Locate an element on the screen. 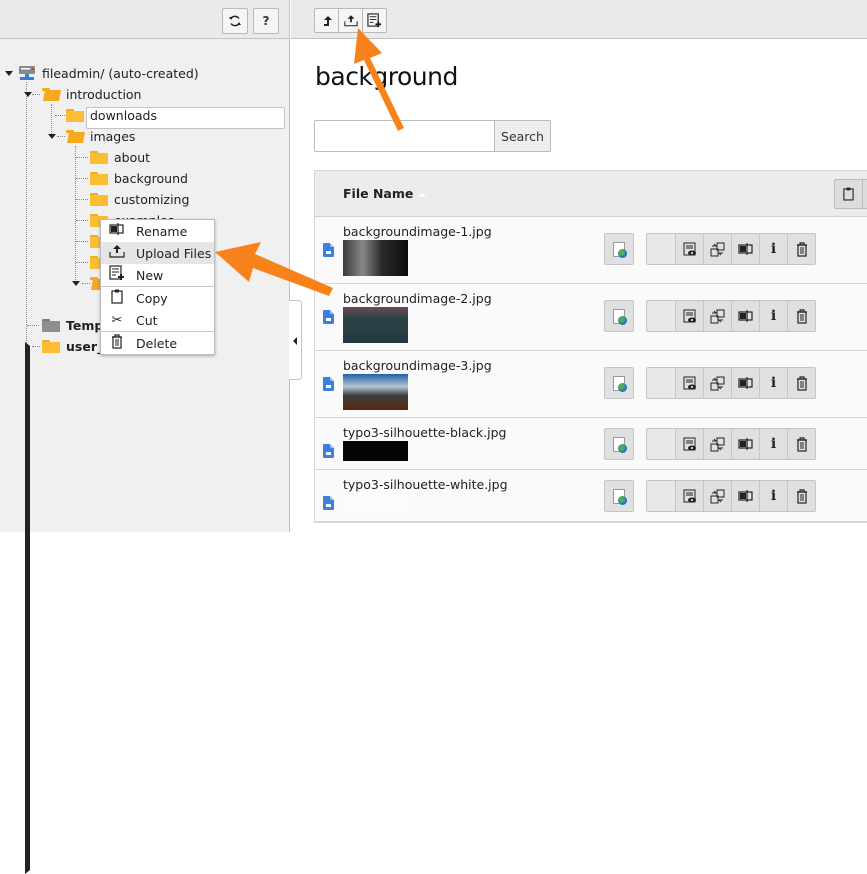 The height and width of the screenshot is (874, 867). help-button: ? is located at coordinates (266, 21).